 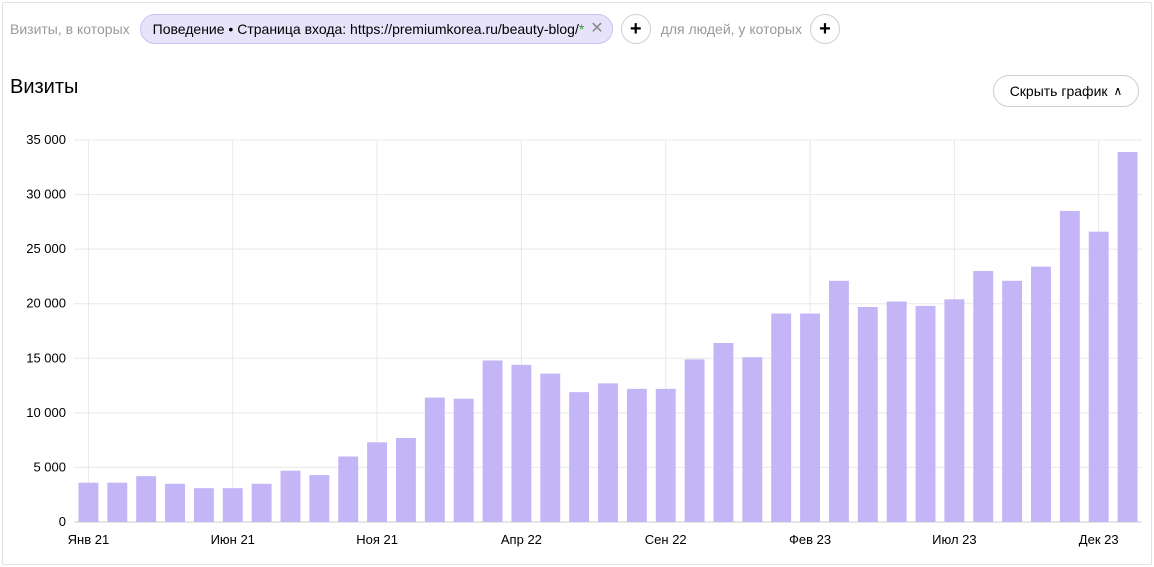 What do you see at coordinates (46, 303) in the screenshot?
I see `y-tick-label: 20 000` at bounding box center [46, 303].